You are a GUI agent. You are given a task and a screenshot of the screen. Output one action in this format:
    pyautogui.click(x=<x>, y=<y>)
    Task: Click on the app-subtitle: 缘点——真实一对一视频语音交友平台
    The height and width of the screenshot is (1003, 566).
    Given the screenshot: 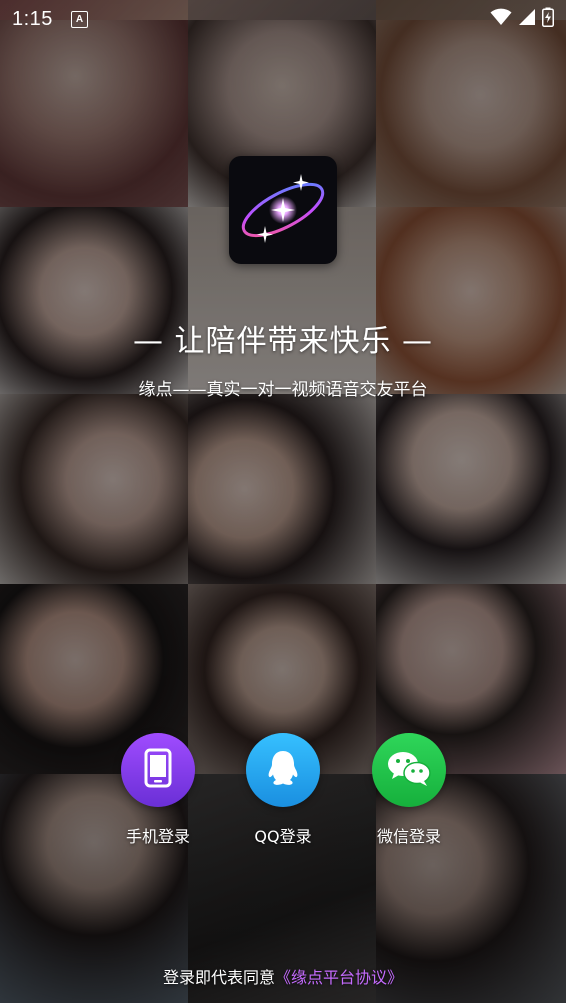 What is the action you would take?
    pyautogui.click(x=283, y=390)
    